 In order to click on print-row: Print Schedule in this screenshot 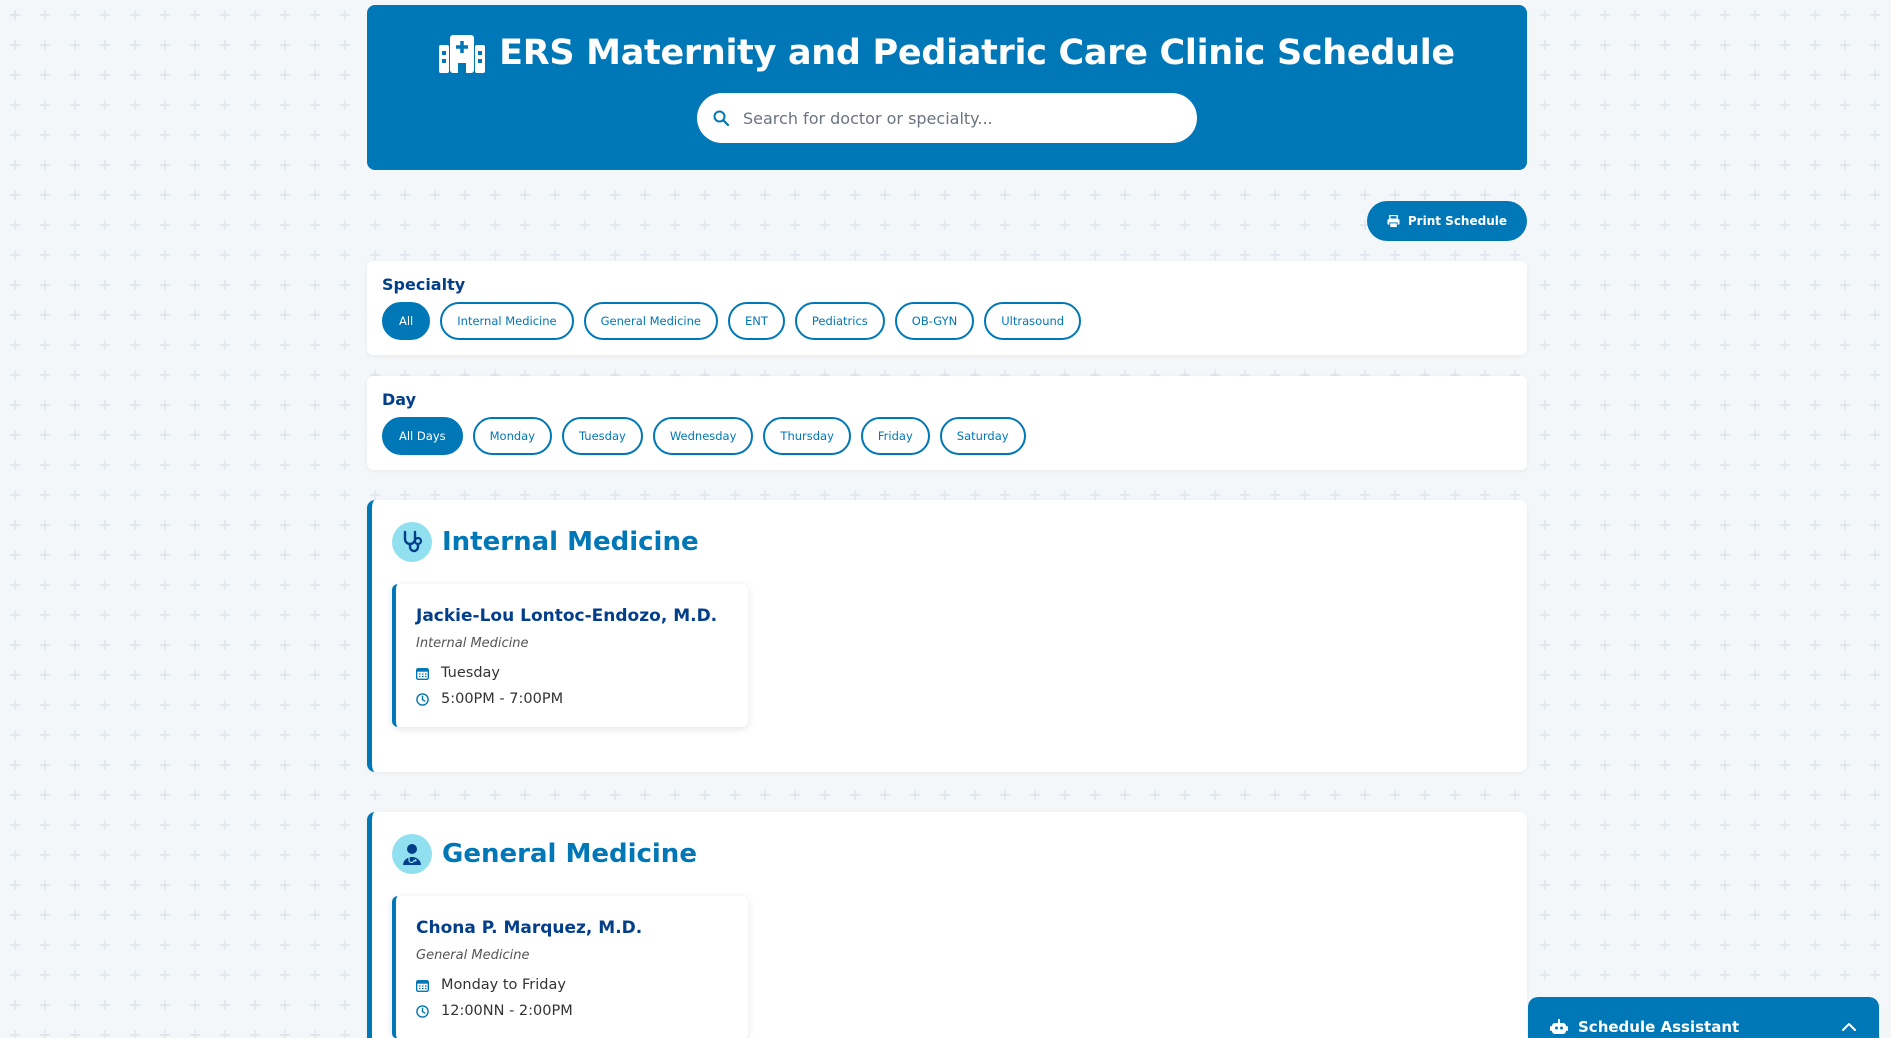, I will do `click(947, 221)`.